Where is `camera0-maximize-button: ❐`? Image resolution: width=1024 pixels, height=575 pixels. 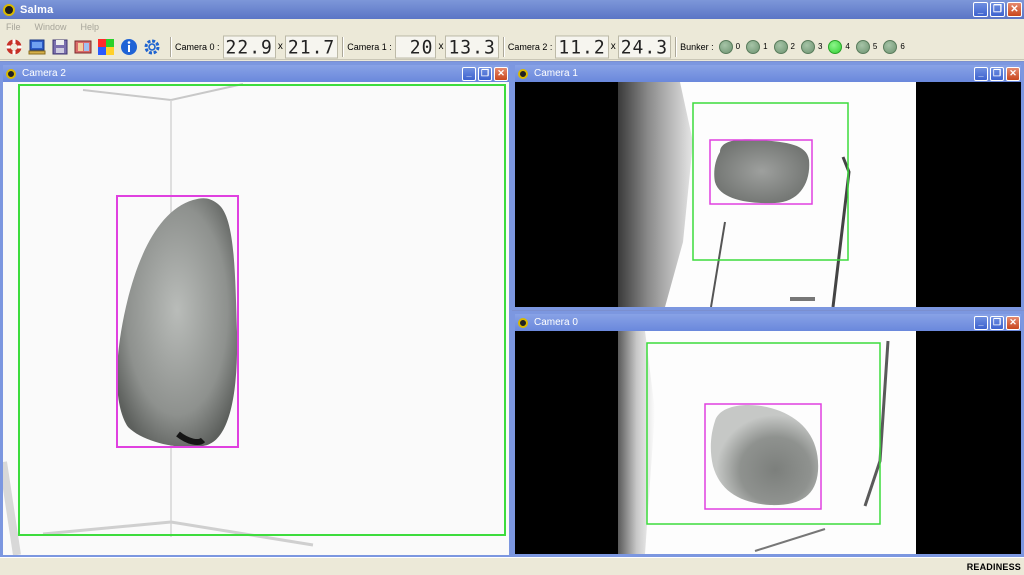 camera0-maximize-button: ❐ is located at coordinates (997, 322).